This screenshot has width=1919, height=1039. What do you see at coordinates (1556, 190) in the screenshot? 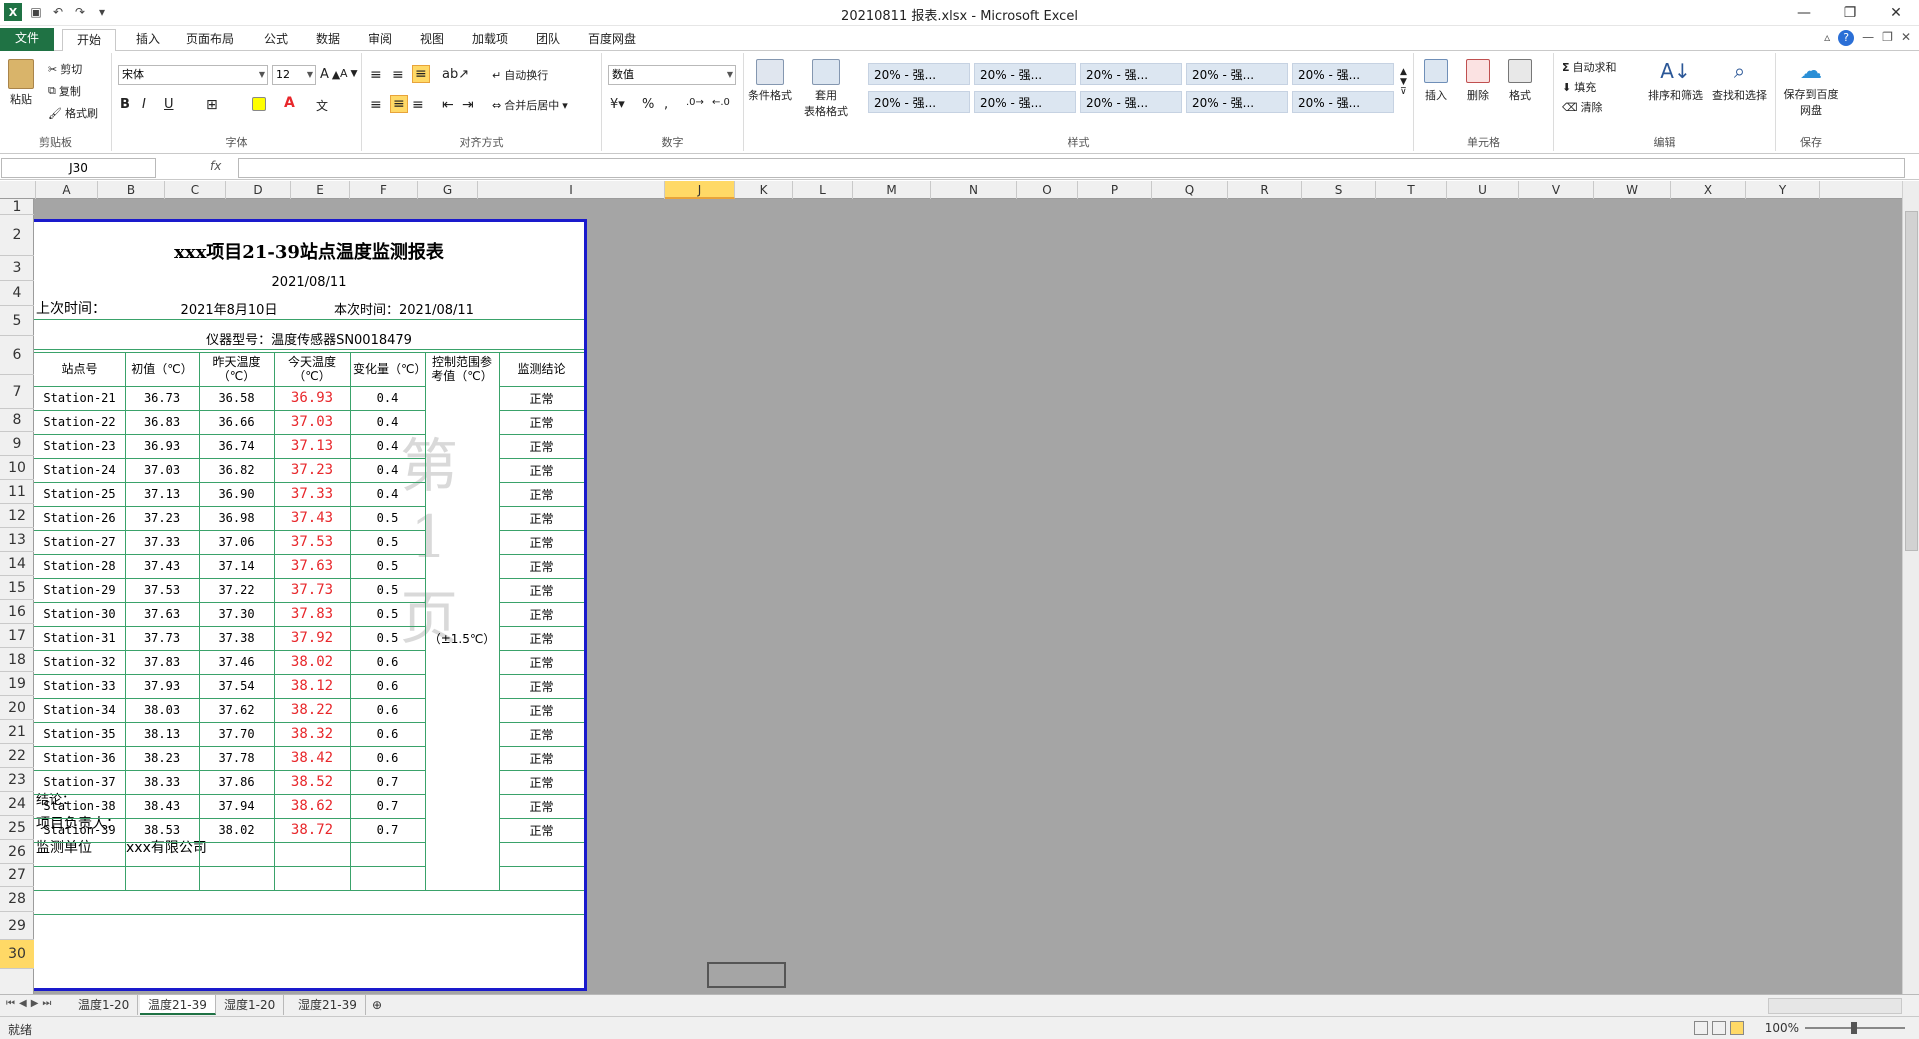
I see `column-header-v: V` at bounding box center [1556, 190].